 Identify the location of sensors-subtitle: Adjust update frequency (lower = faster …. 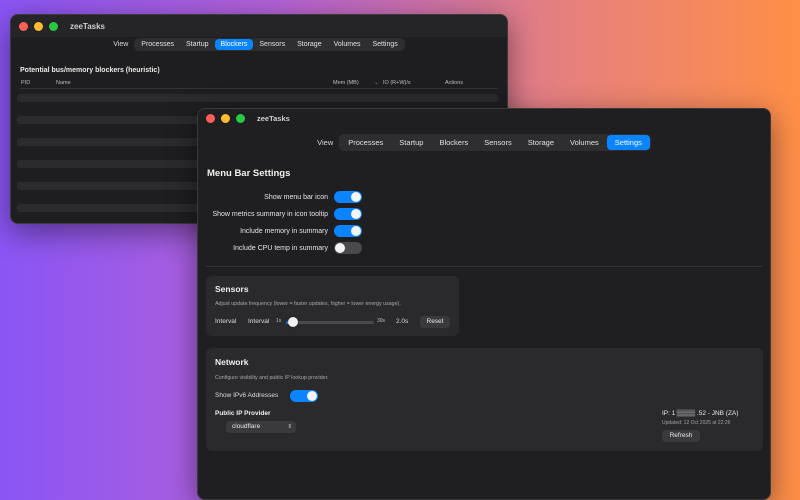
(308, 304).